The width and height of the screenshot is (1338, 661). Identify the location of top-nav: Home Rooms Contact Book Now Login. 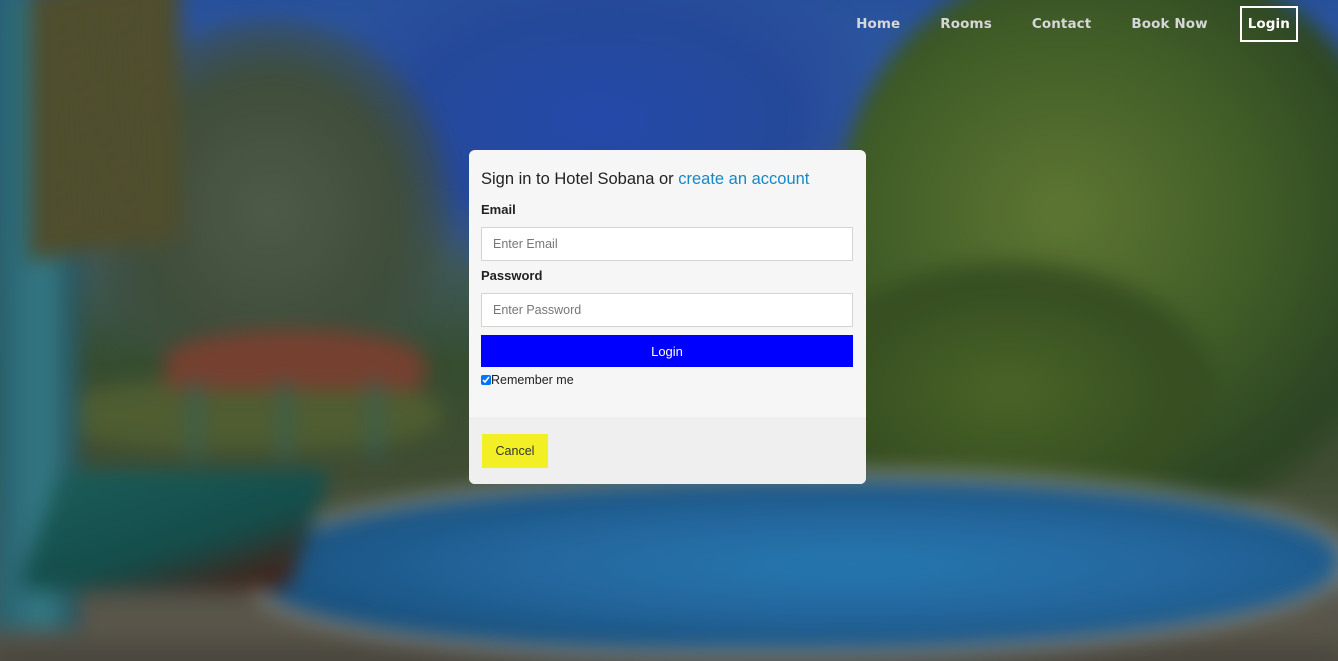
(1067, 24).